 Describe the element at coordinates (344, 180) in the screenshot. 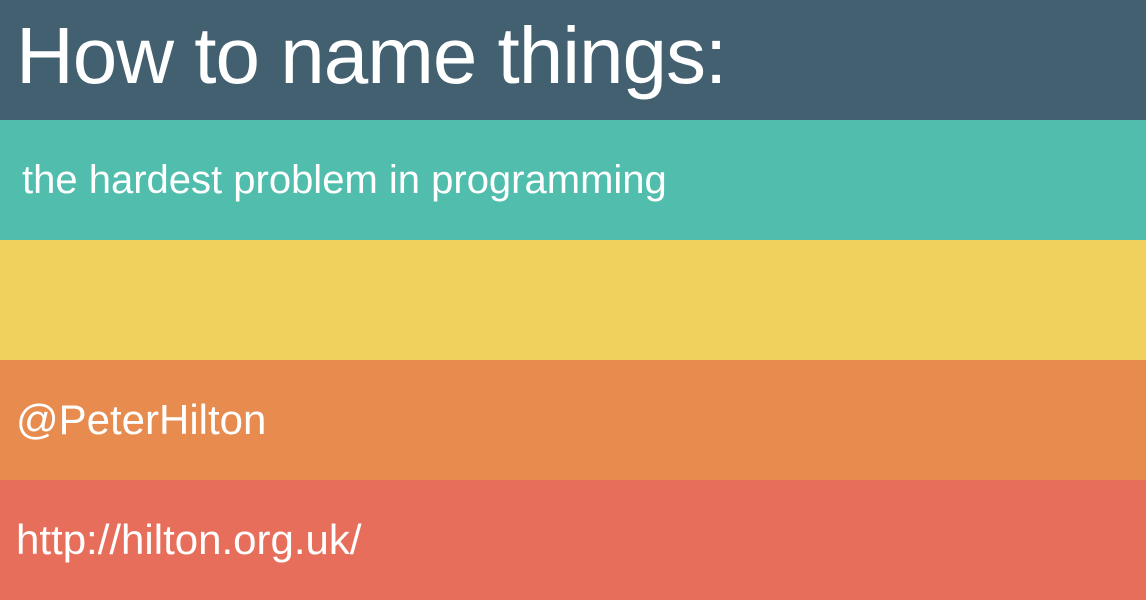

I see `slide-subtitle: the hardest problem in programming` at that location.